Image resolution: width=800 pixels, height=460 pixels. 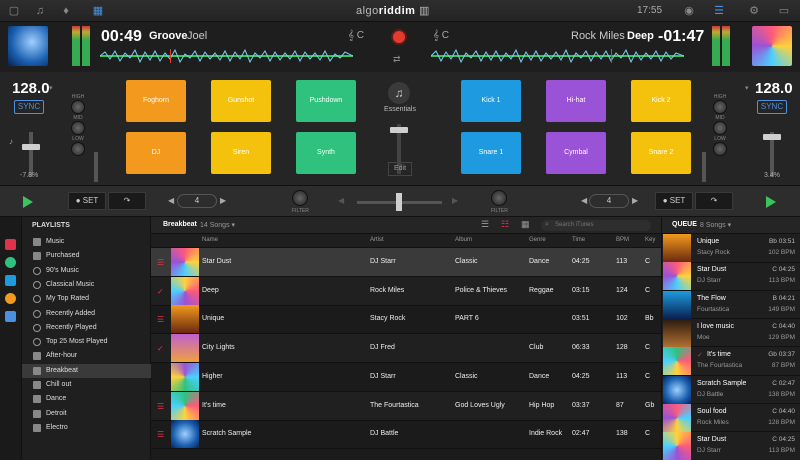 What do you see at coordinates (731, 305) in the screenshot?
I see `queue-item: The Flow Fourtastica B 04:21 149 BPM` at bounding box center [731, 305].